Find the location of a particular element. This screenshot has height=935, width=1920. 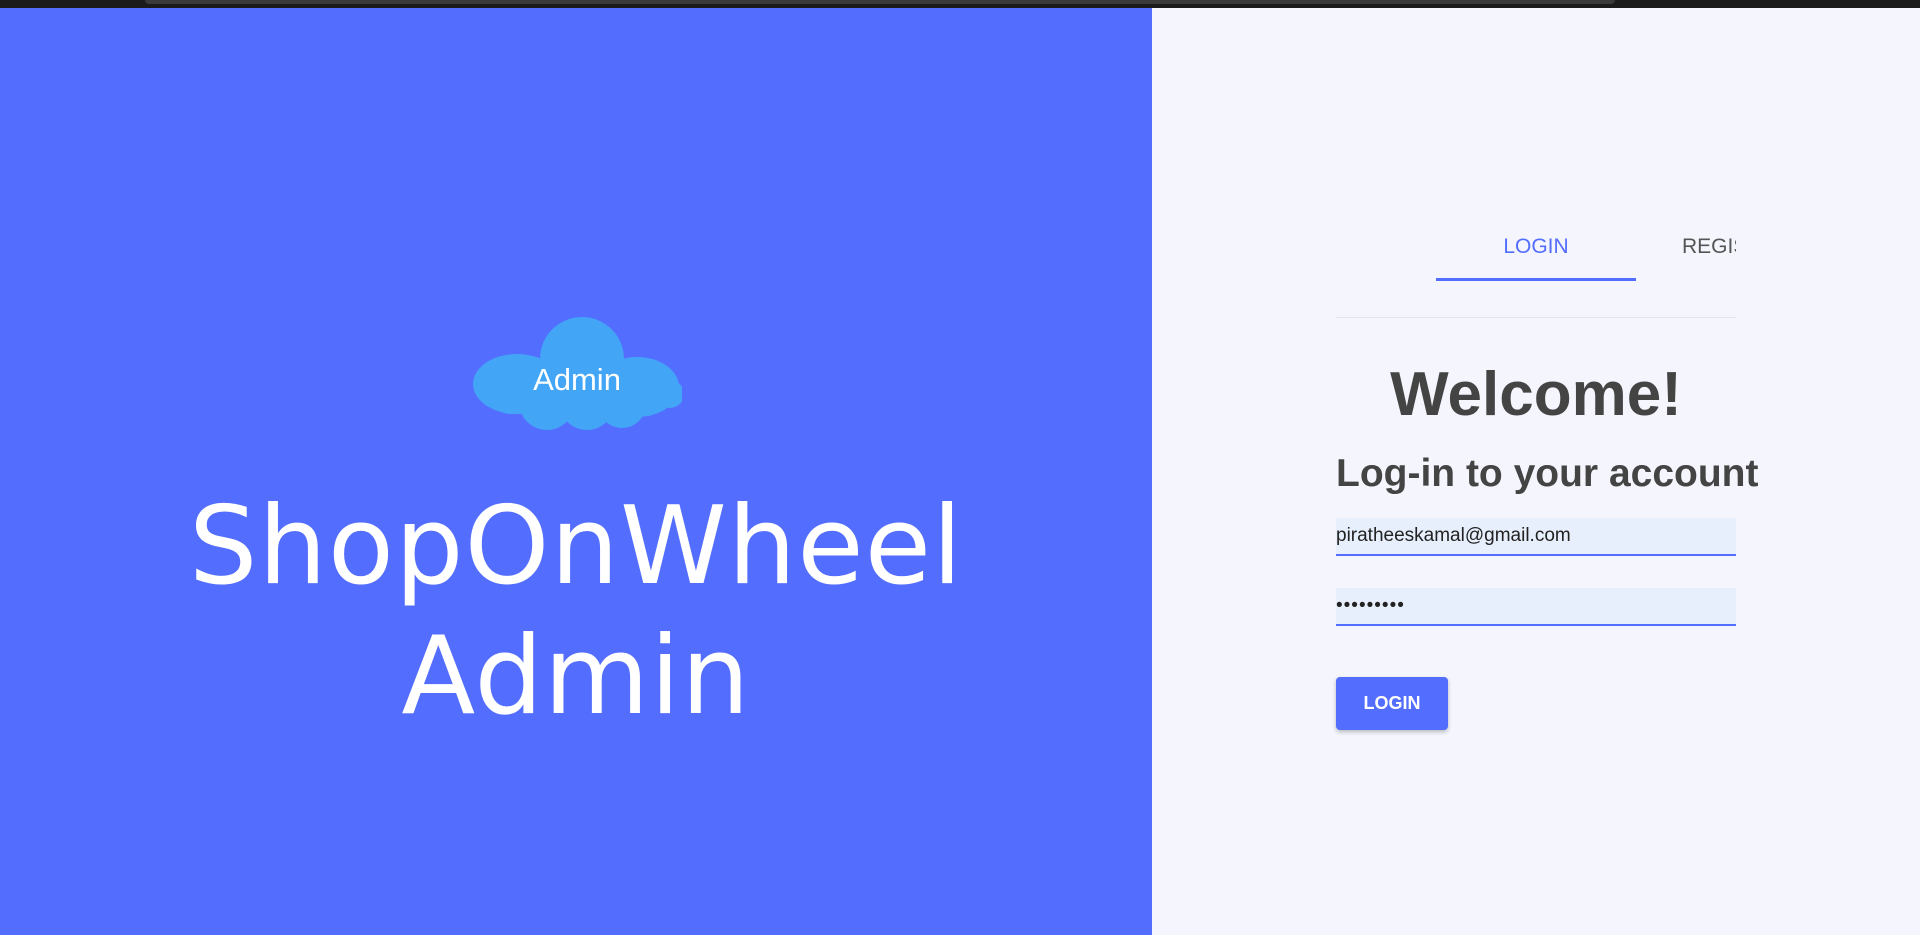

email-field is located at coordinates (1536, 537).